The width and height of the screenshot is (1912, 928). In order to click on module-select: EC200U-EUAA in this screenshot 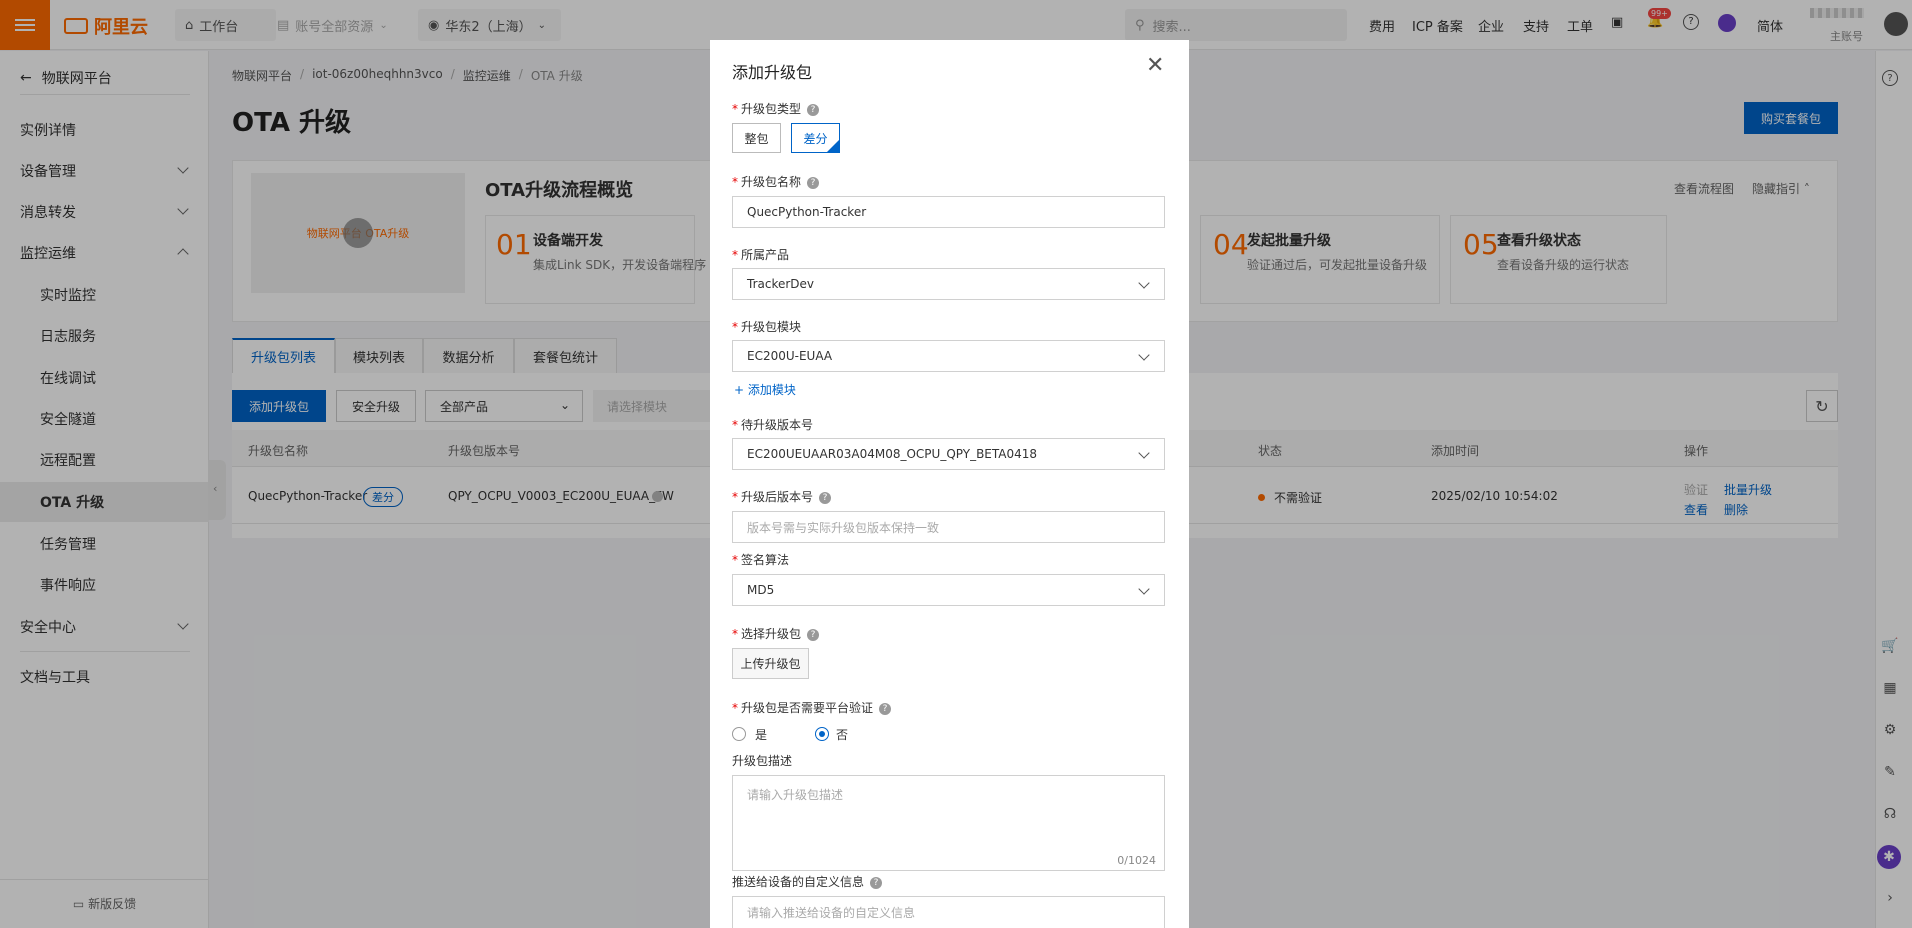, I will do `click(948, 356)`.